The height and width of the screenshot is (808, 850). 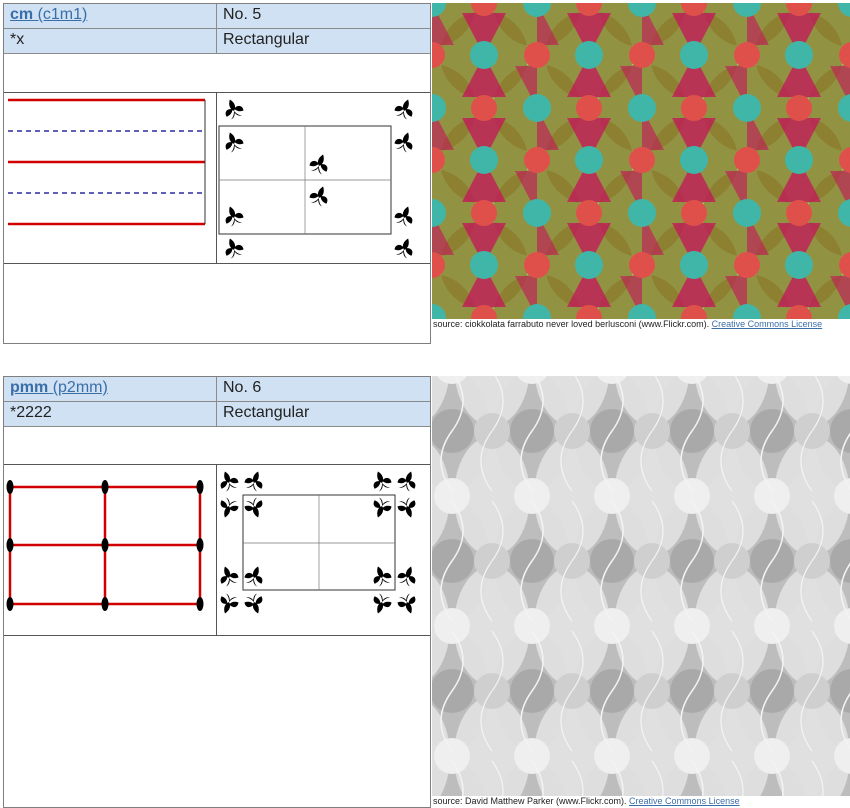 What do you see at coordinates (317, 178) in the screenshot?
I see `cm-motif-lattice-diagram` at bounding box center [317, 178].